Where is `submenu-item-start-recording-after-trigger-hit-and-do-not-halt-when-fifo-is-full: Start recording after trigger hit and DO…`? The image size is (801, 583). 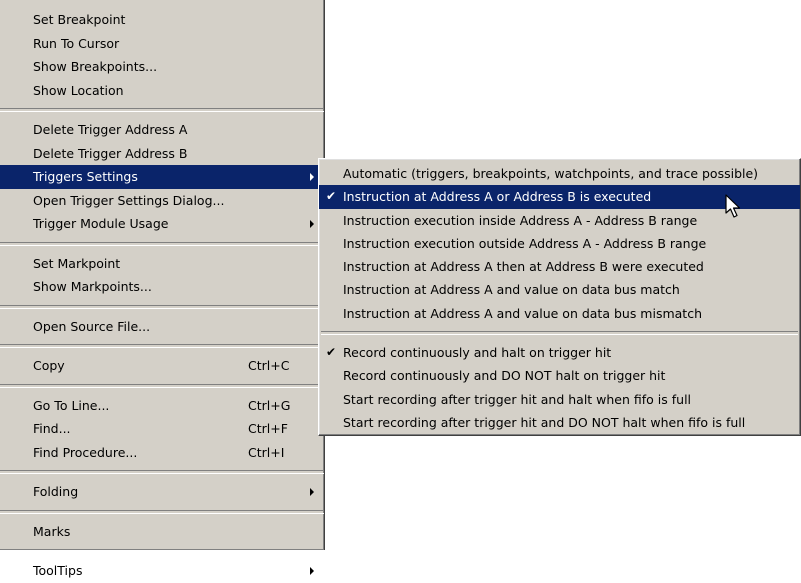
submenu-item-start-recording-after-trigger-hit-and-do-not-halt-when-fifo-is-full: Start recording after trigger hit and DO… is located at coordinates (559, 422).